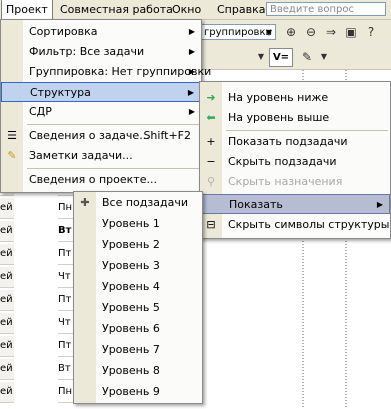  What do you see at coordinates (241, 9) in the screenshot?
I see `menu-help: Справка` at bounding box center [241, 9].